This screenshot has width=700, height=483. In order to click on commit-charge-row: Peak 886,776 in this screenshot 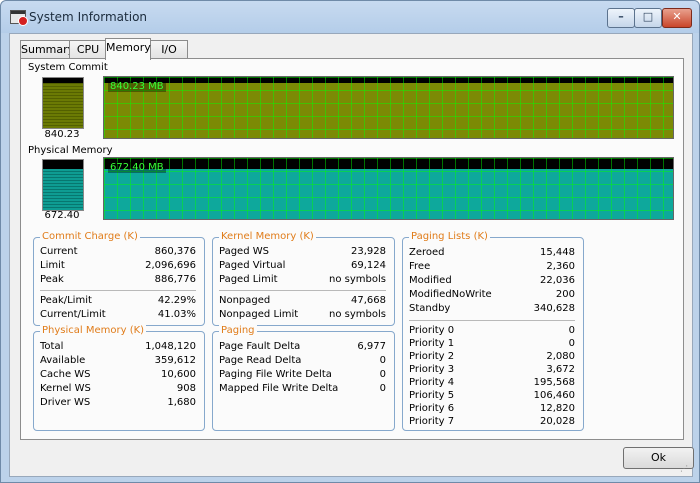, I will do `click(118, 279)`.